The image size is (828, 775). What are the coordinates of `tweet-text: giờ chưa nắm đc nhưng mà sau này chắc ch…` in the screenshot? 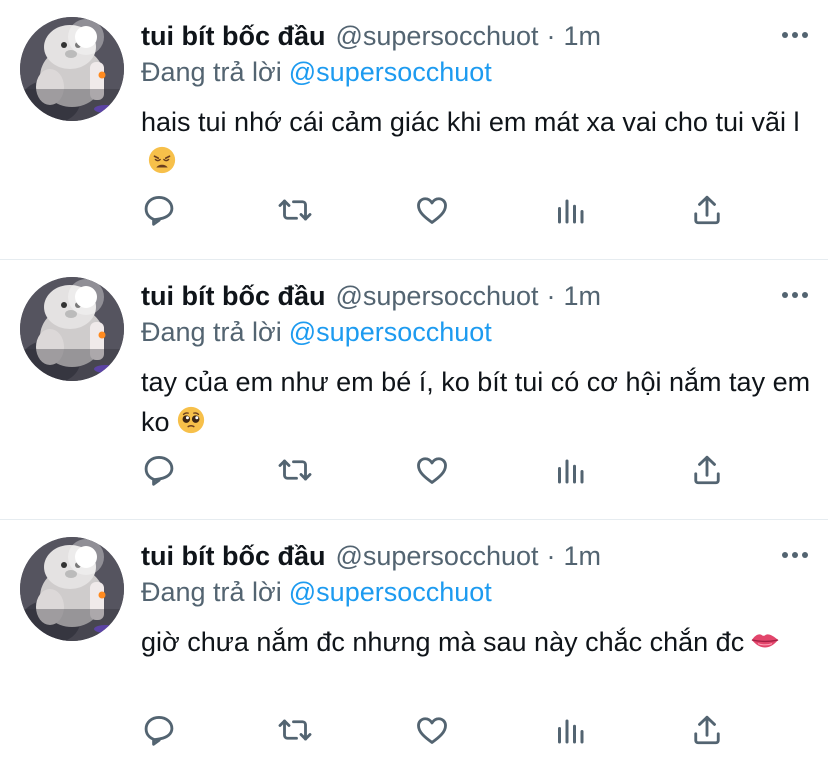 It's located at (477, 642).